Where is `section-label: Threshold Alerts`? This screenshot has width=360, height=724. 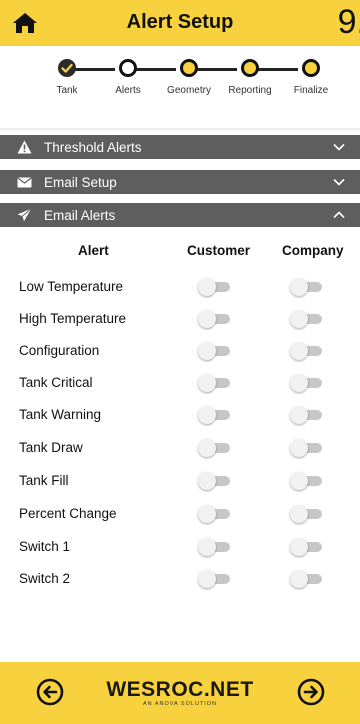
section-label: Threshold Alerts is located at coordinates (93, 147).